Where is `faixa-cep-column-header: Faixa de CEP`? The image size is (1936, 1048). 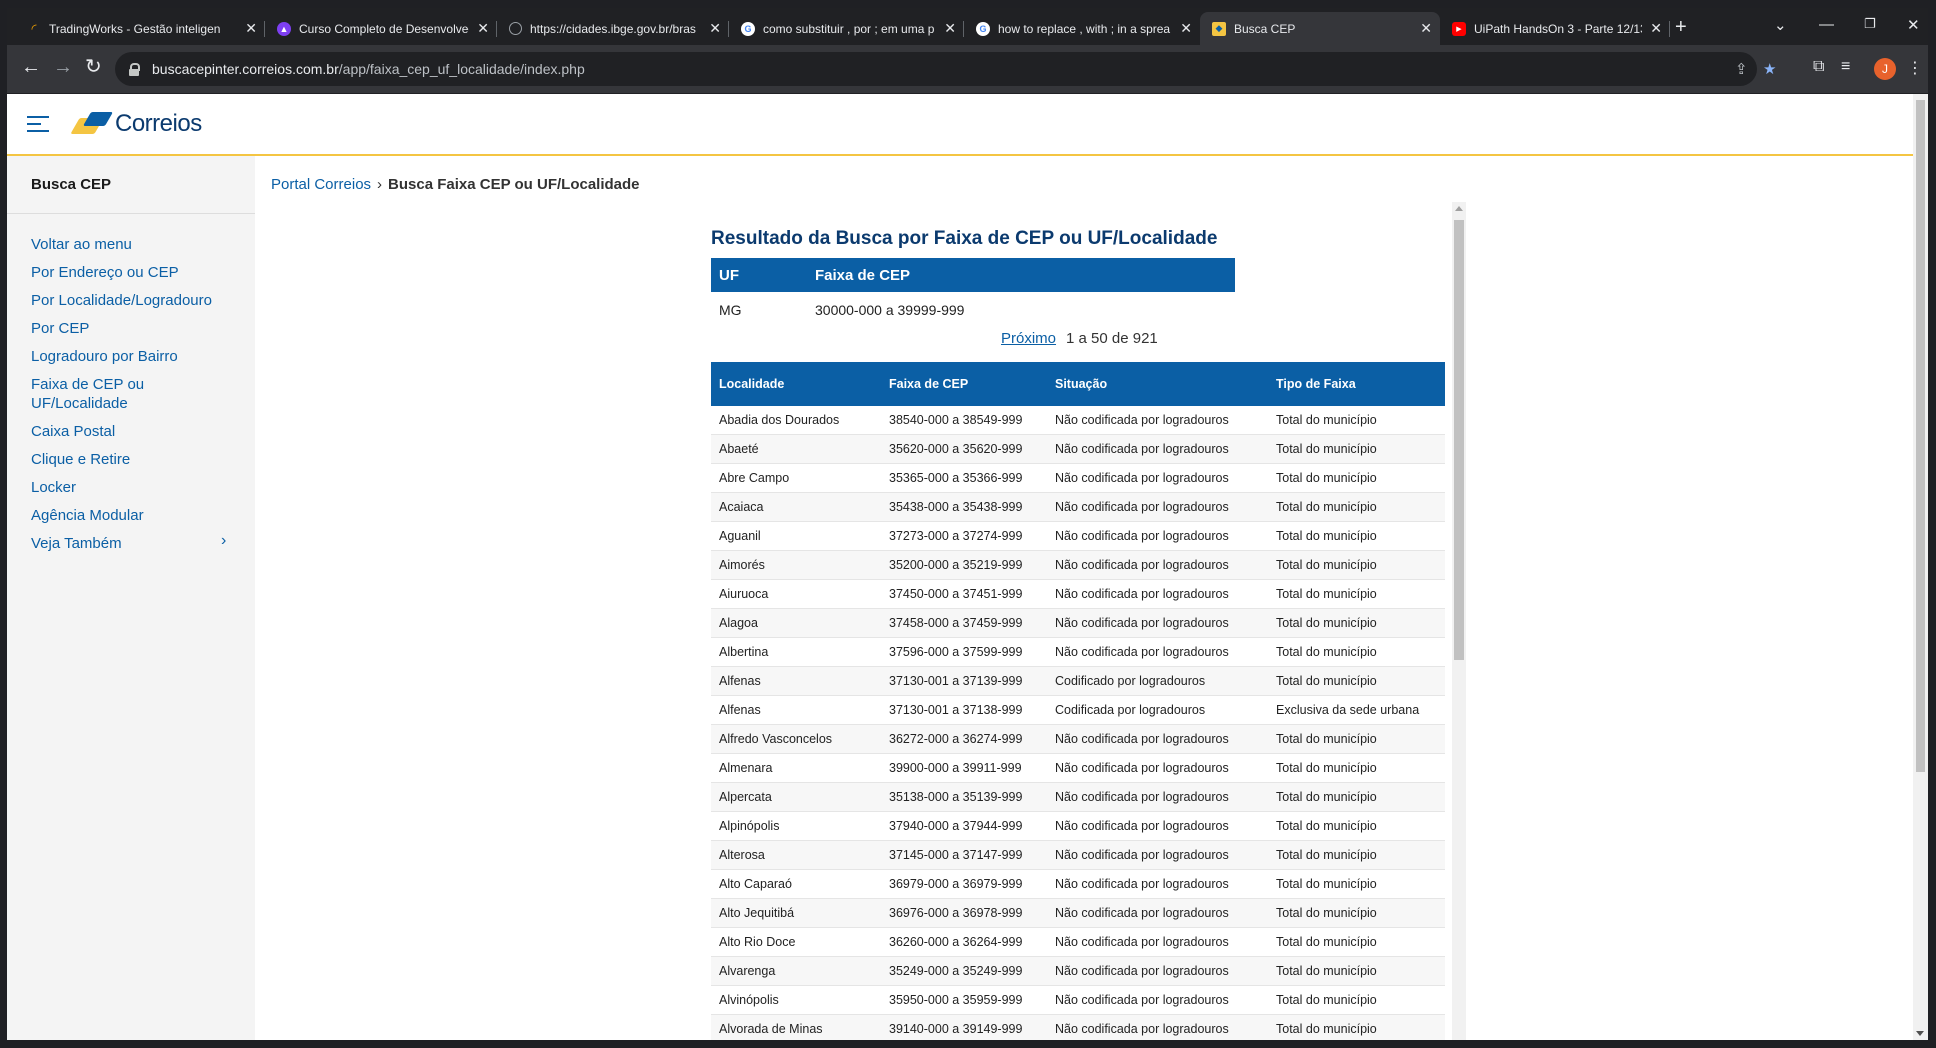 faixa-cep-column-header: Faixa de CEP is located at coordinates (964, 384).